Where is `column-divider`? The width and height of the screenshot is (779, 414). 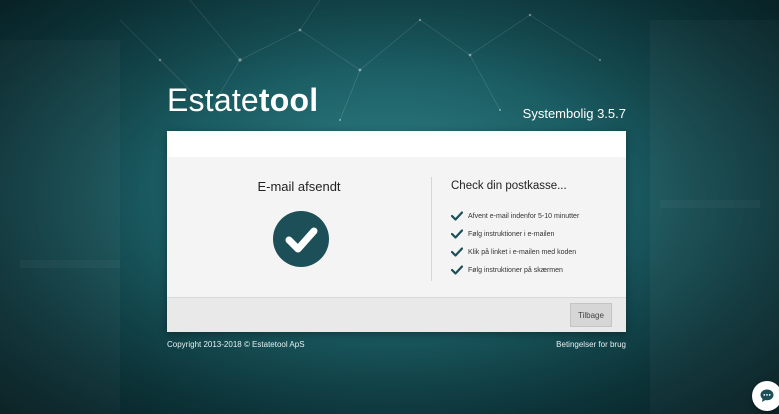
column-divider is located at coordinates (431, 229).